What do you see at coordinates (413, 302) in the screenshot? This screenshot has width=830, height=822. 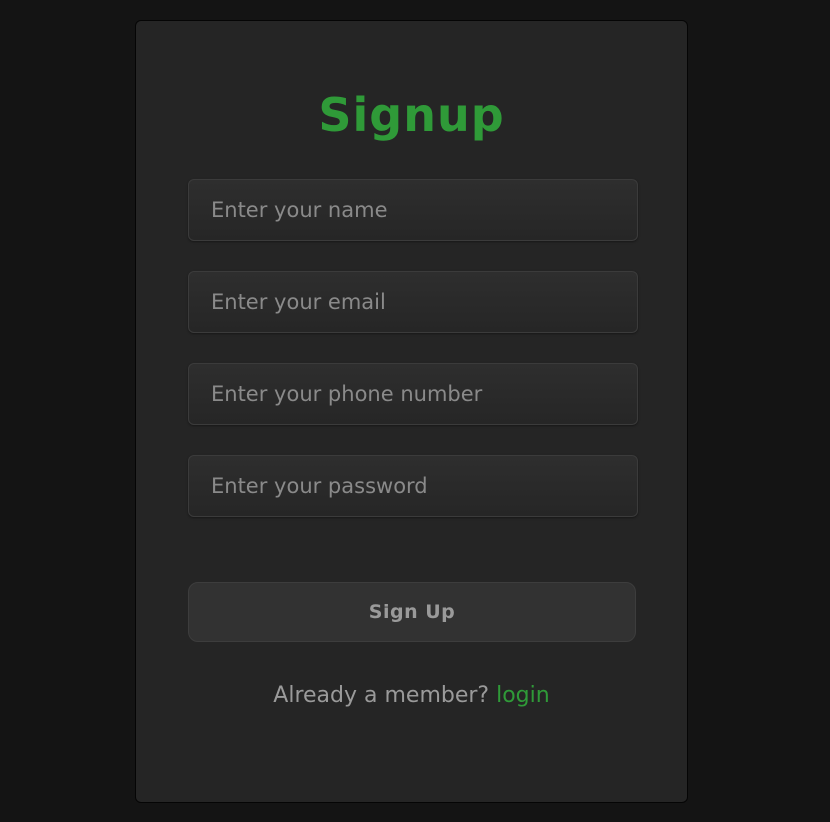 I see `email-input` at bounding box center [413, 302].